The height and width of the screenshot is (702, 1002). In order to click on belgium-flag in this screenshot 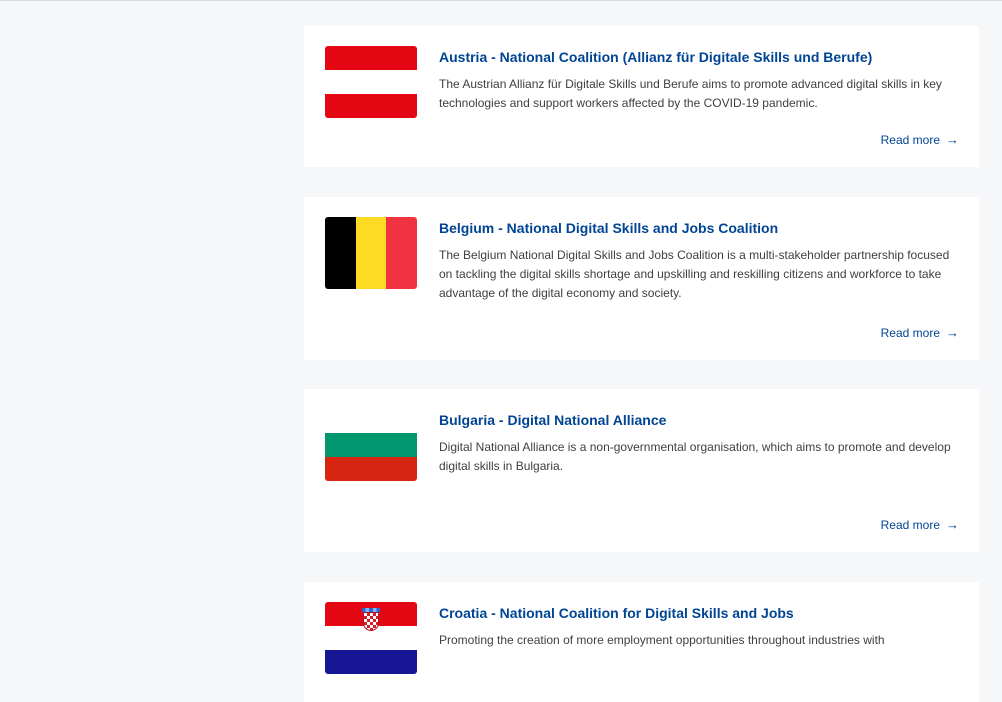, I will do `click(371, 253)`.